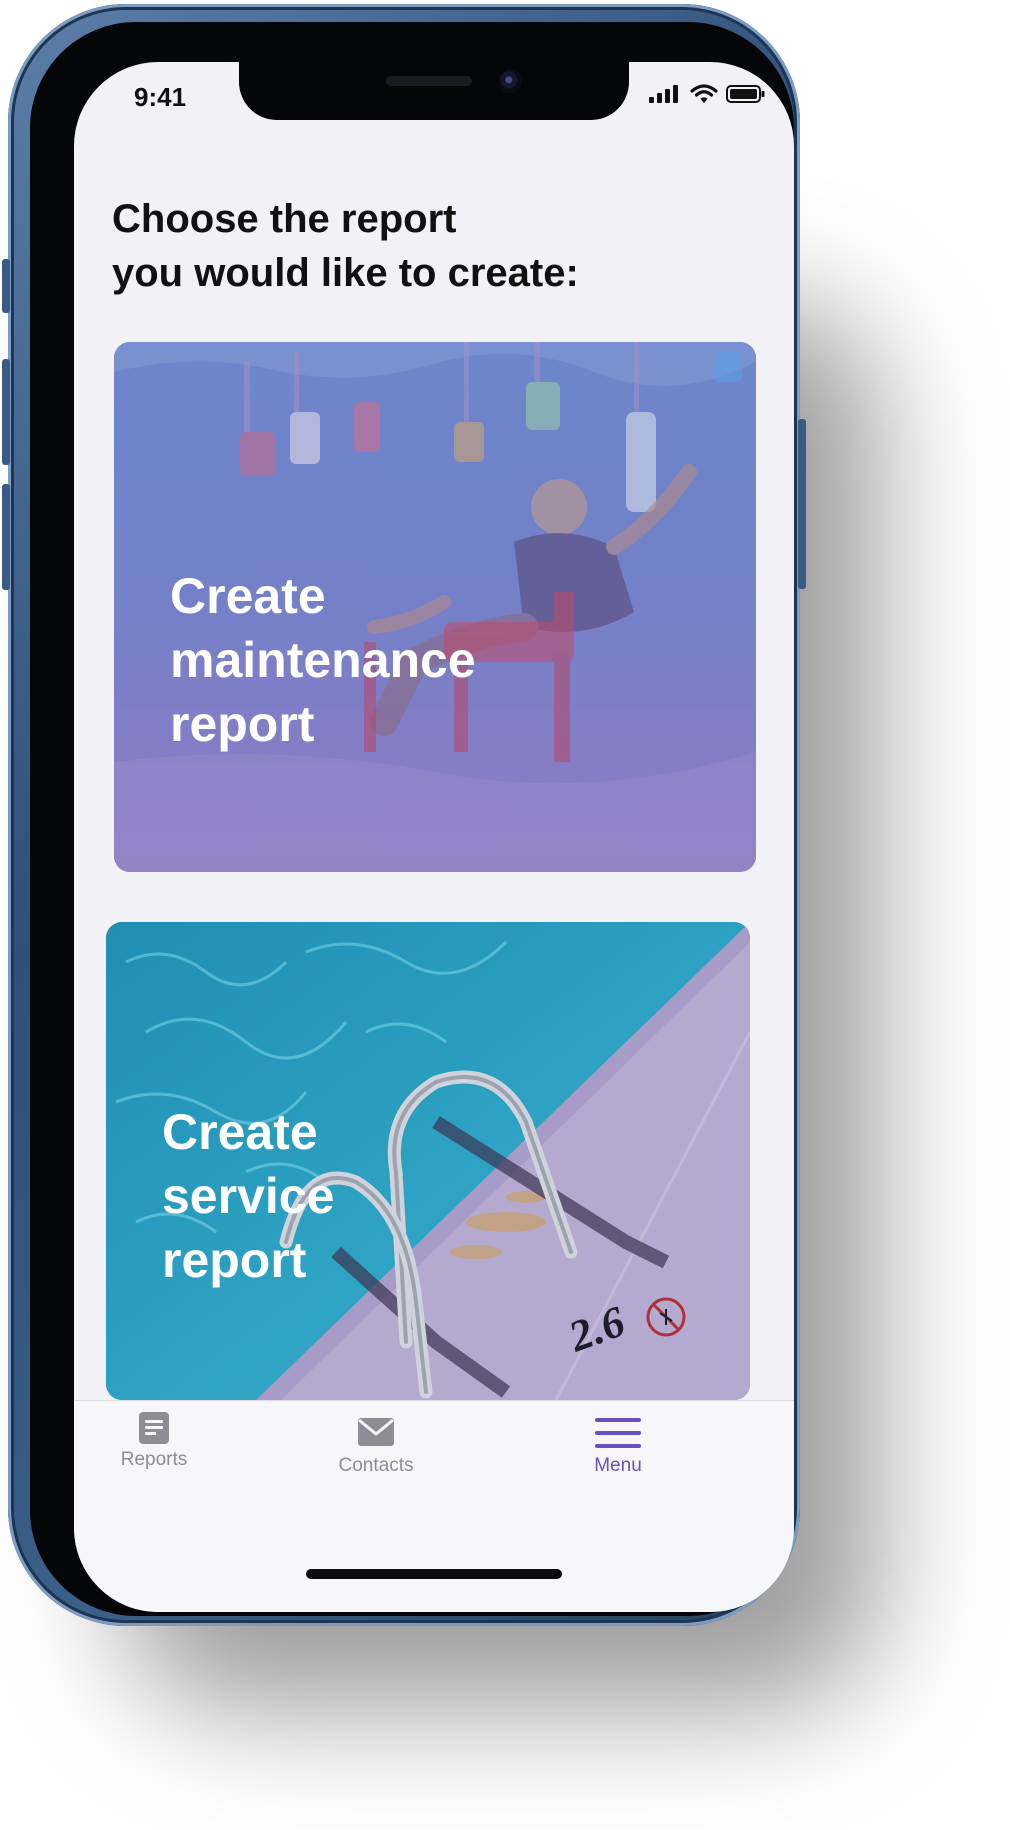 Image resolution: width=1010 pixels, height=1830 pixels. What do you see at coordinates (376, 1447) in the screenshot?
I see `tab-contacts: Contacts` at bounding box center [376, 1447].